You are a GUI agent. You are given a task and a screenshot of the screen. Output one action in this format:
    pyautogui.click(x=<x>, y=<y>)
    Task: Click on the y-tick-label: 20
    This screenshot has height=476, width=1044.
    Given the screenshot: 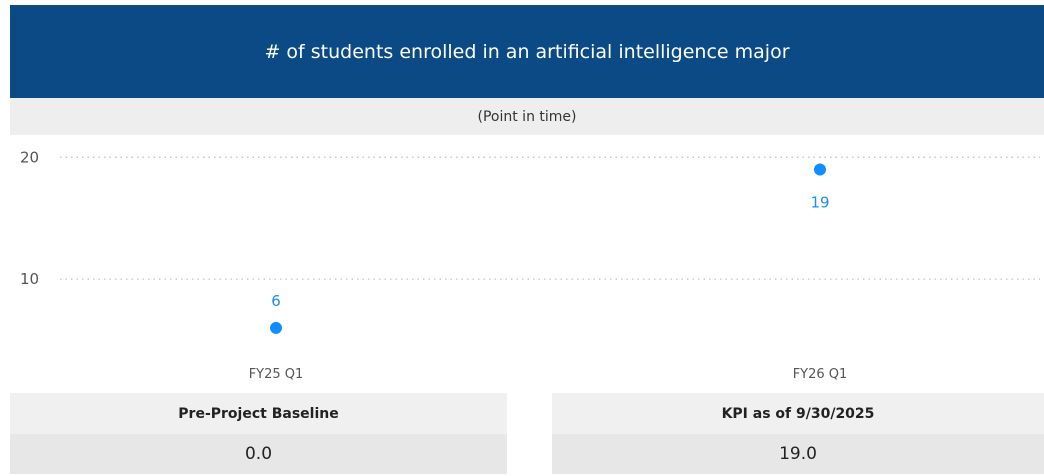 What is the action you would take?
    pyautogui.click(x=29, y=157)
    